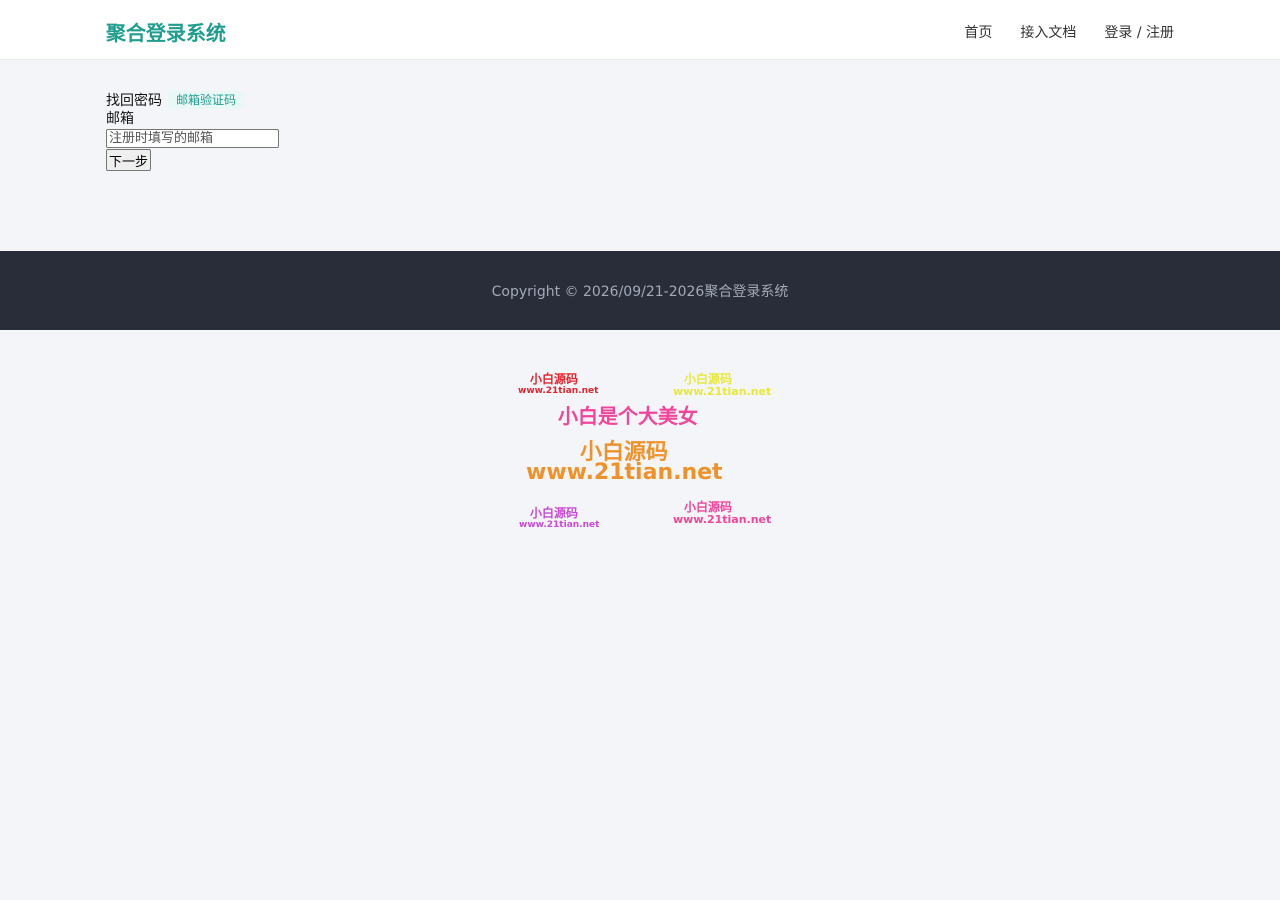 Image resolution: width=1280 pixels, height=900 pixels. I want to click on nav-docs-link: 接入文档, so click(1048, 32).